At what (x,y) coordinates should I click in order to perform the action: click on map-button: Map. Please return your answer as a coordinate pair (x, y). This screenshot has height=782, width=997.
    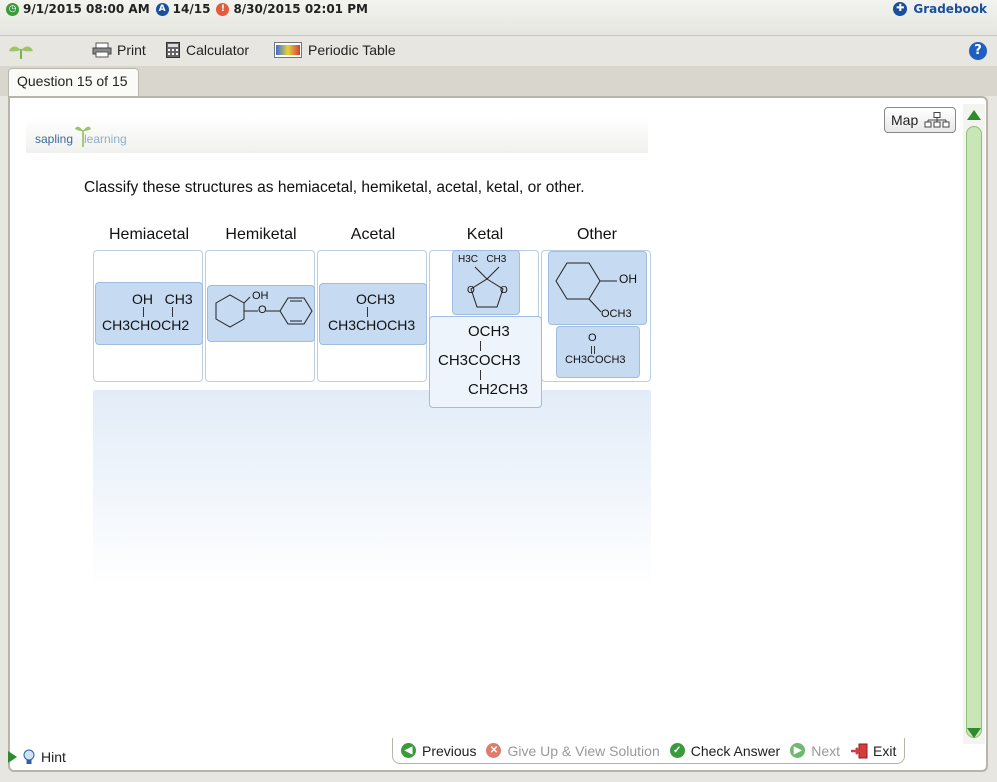
    Looking at the image, I should click on (920, 120).